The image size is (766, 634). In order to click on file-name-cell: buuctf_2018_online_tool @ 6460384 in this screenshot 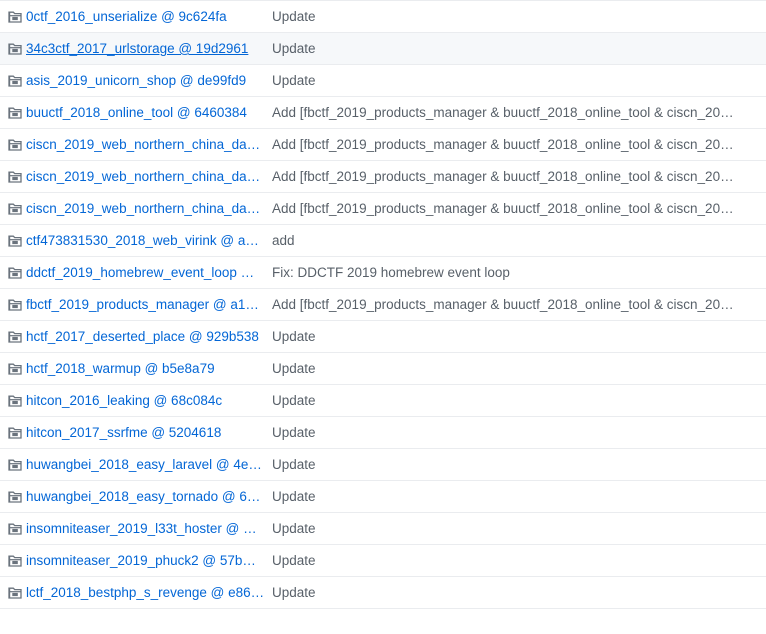, I will do `click(149, 112)`.